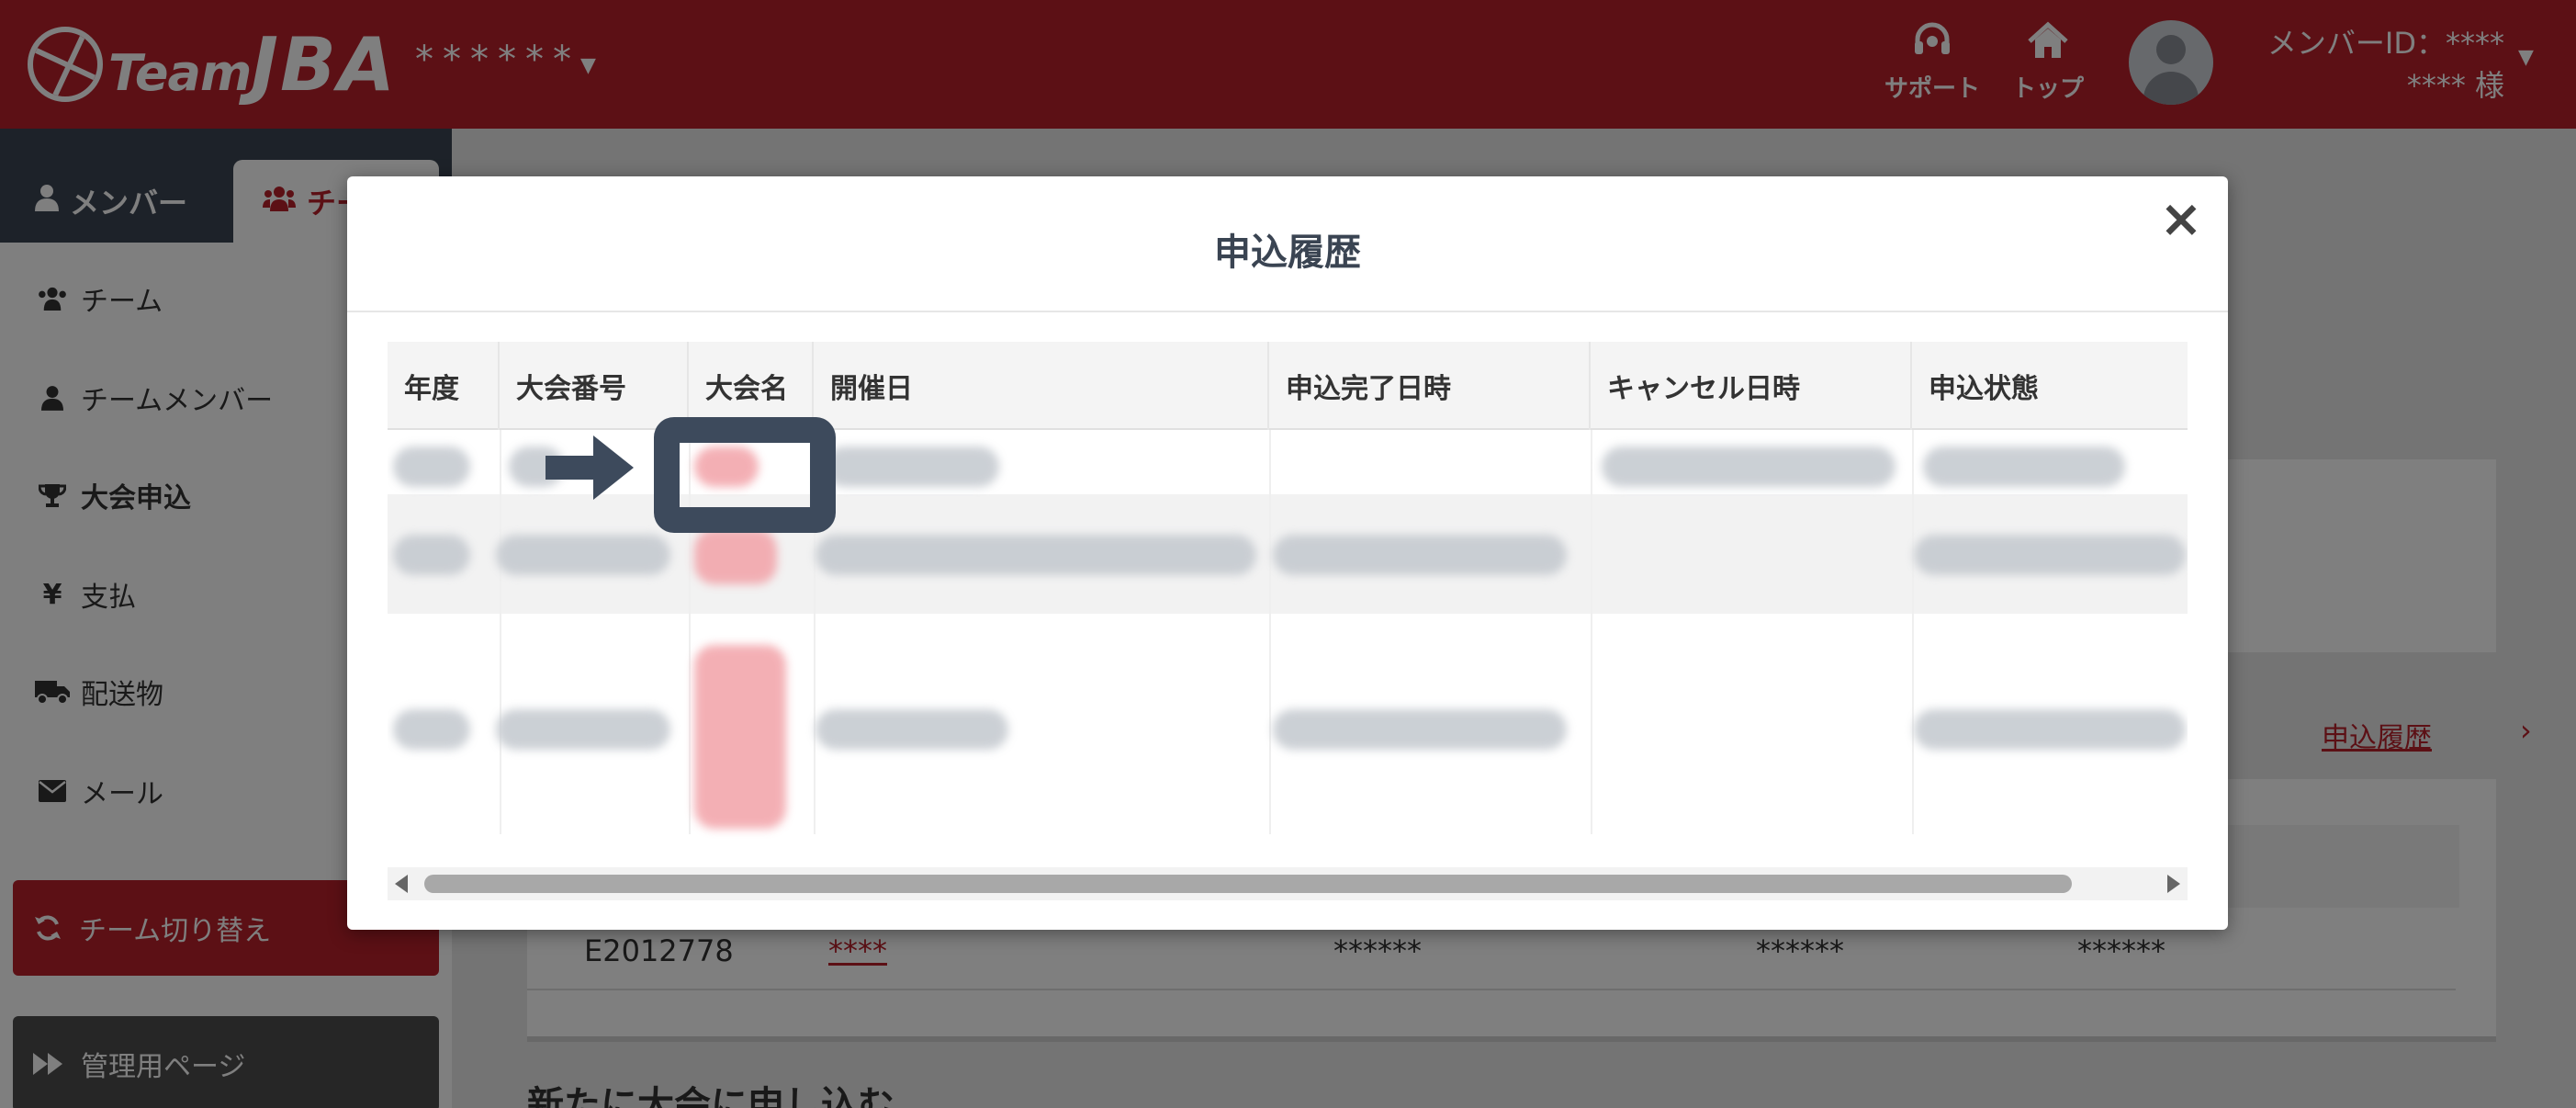  What do you see at coordinates (745, 475) in the screenshot?
I see `annotation-highlight-box` at bounding box center [745, 475].